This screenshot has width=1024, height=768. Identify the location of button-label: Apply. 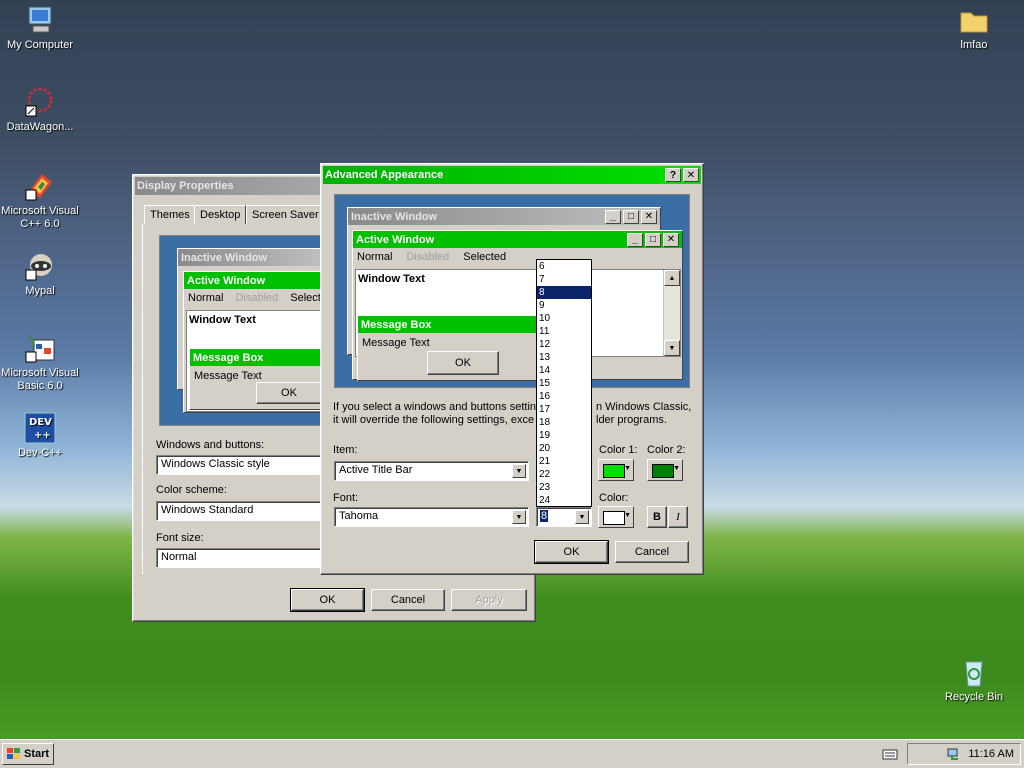
(489, 600).